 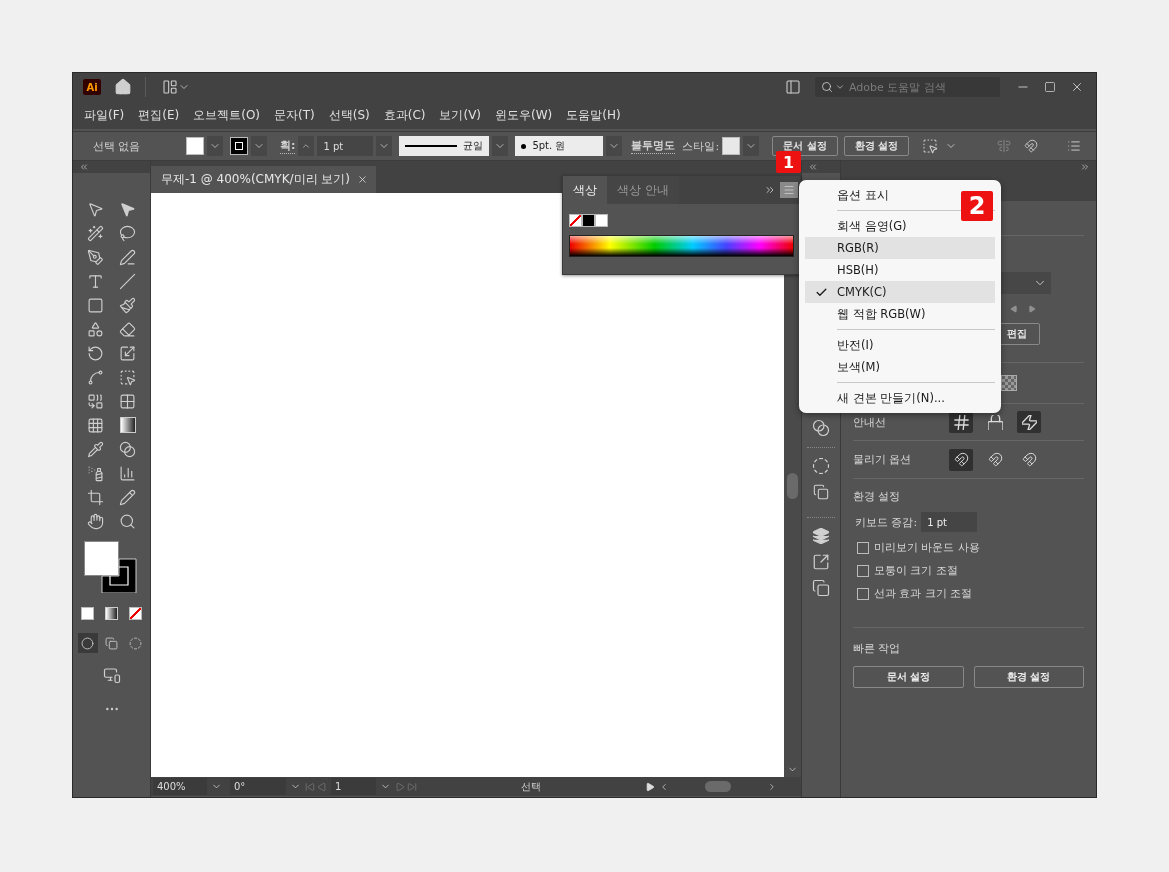 I want to click on line-icon, so click(x=127, y=281).